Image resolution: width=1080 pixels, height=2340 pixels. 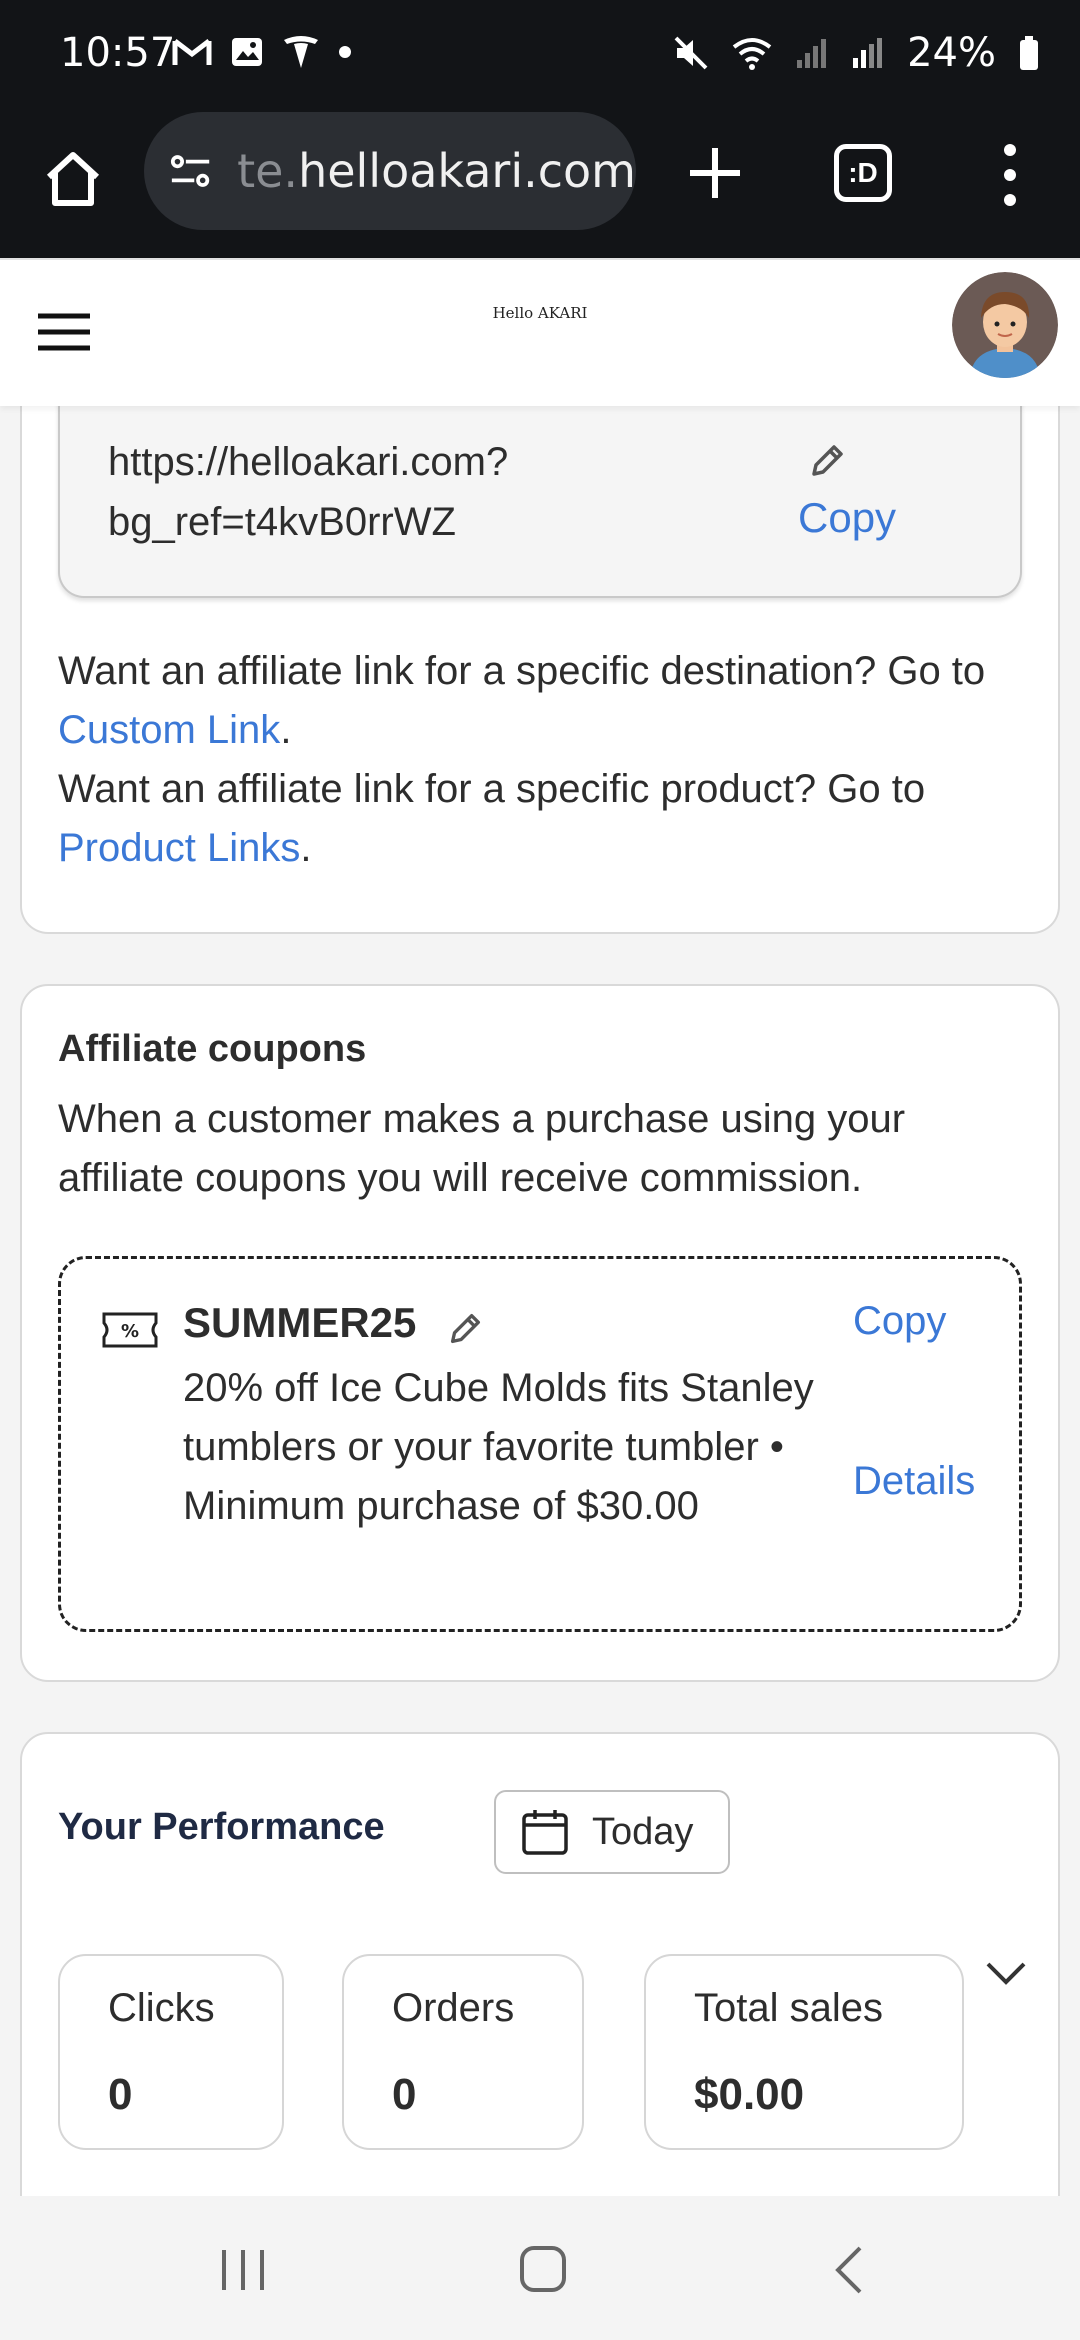 What do you see at coordinates (749, 2094) in the screenshot?
I see `stat-value: $0.00` at bounding box center [749, 2094].